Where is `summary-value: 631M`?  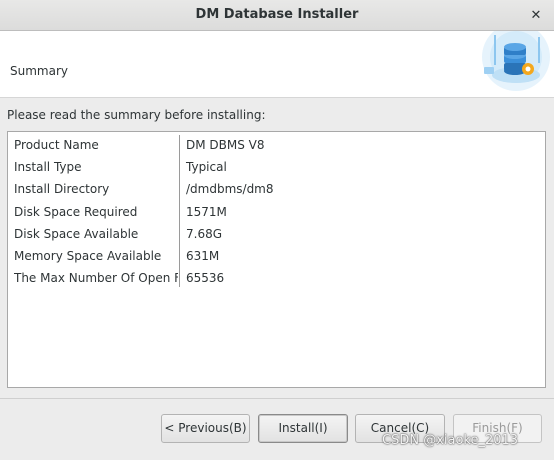
summary-value: 631M is located at coordinates (203, 255).